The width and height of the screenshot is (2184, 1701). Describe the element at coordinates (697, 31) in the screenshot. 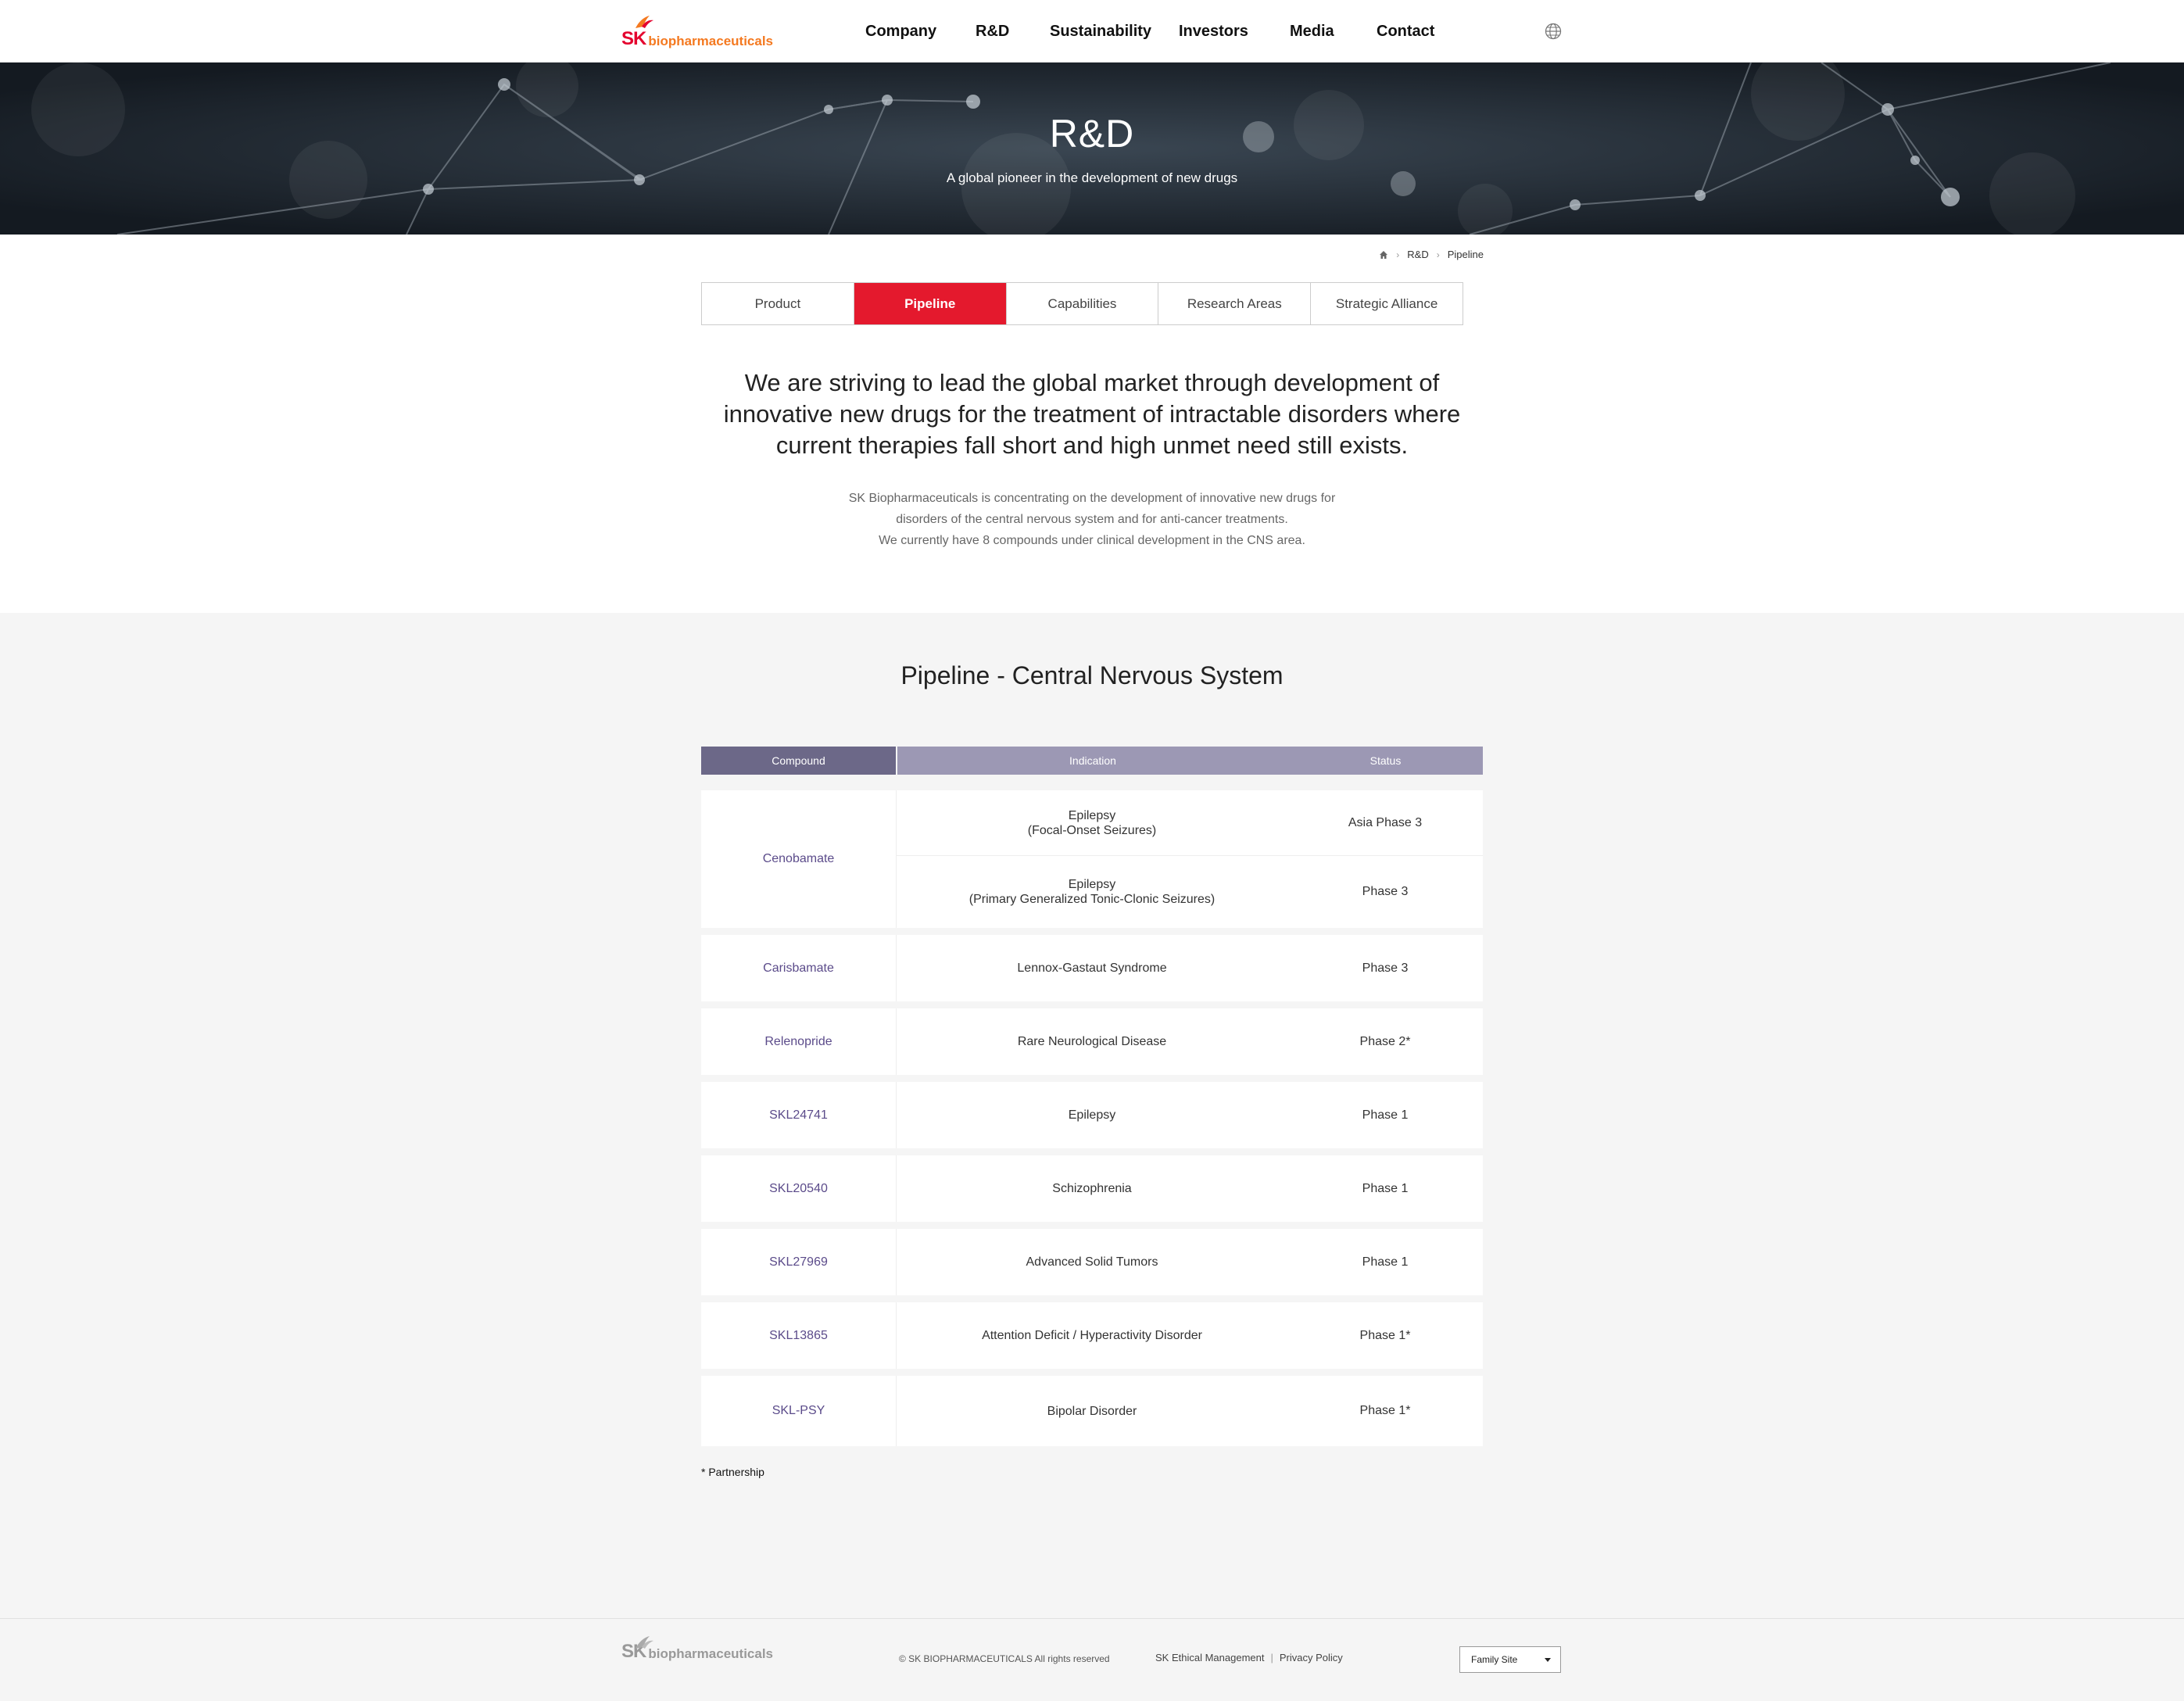

I see `site-logo: SK biopharmaceuticals` at that location.